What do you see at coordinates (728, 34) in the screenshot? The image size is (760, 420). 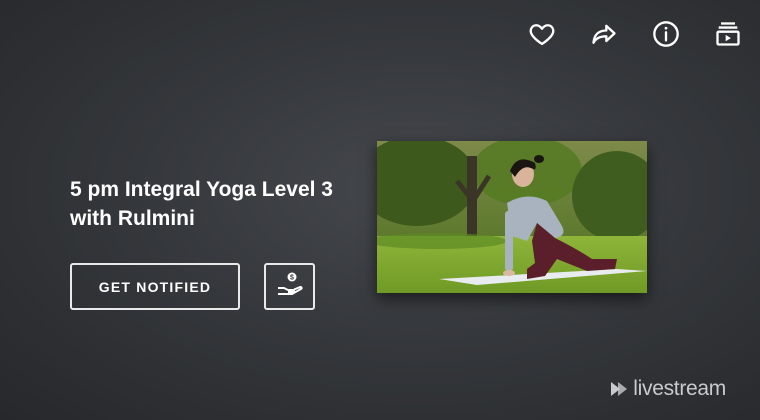 I see `playlist-icon` at bounding box center [728, 34].